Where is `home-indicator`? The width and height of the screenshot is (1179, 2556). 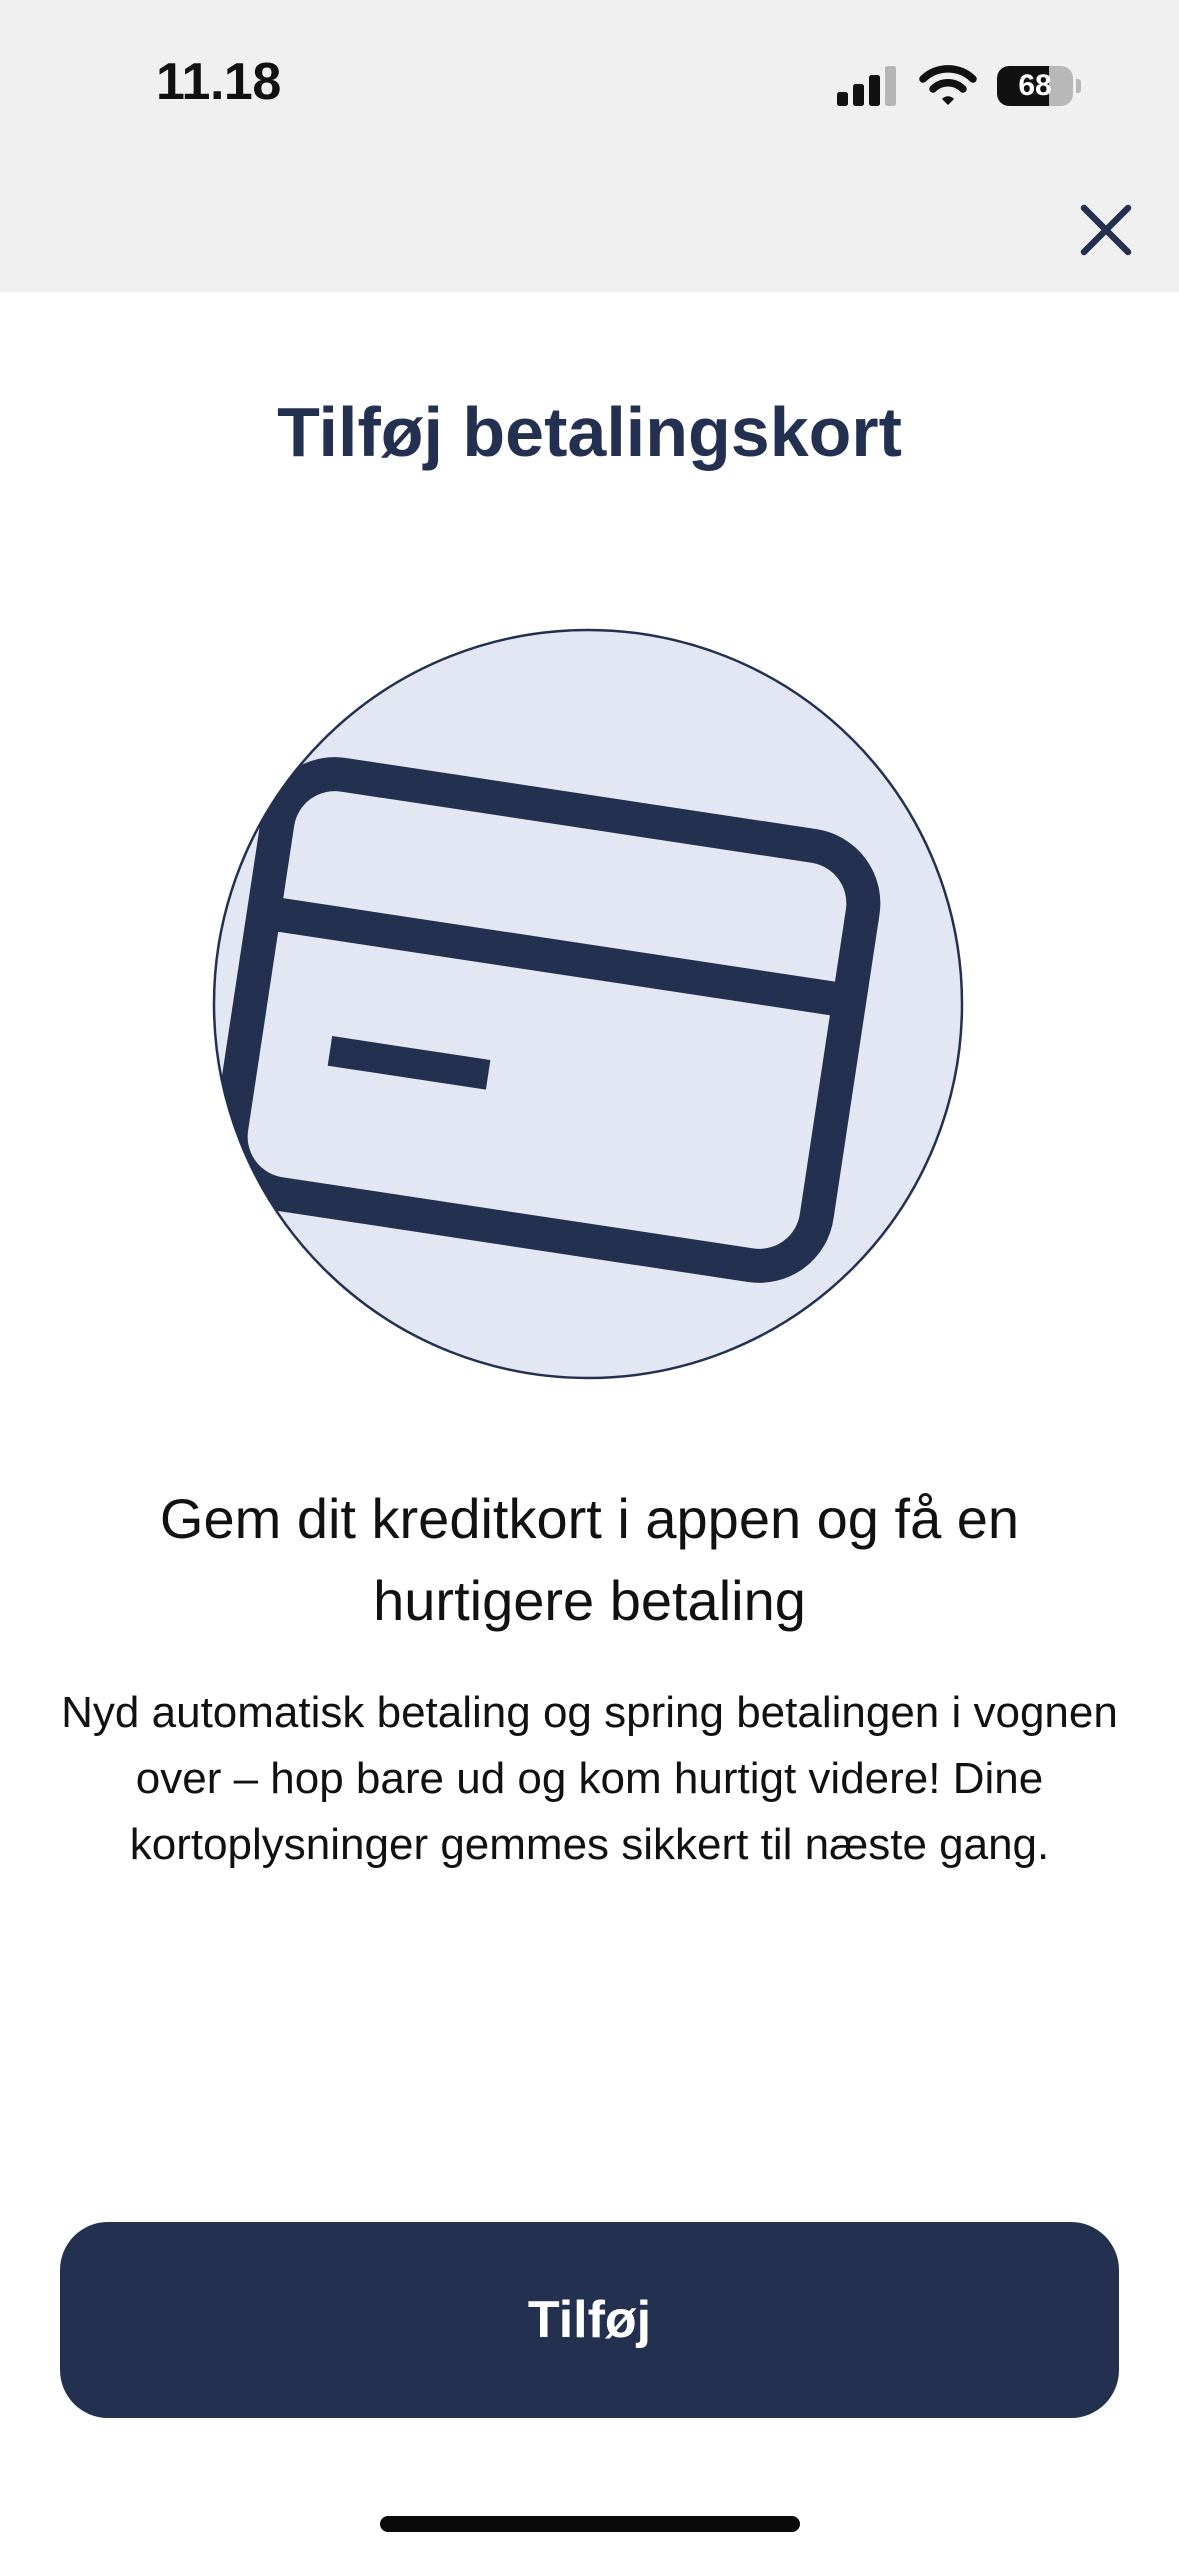
home-indicator is located at coordinates (590, 2524).